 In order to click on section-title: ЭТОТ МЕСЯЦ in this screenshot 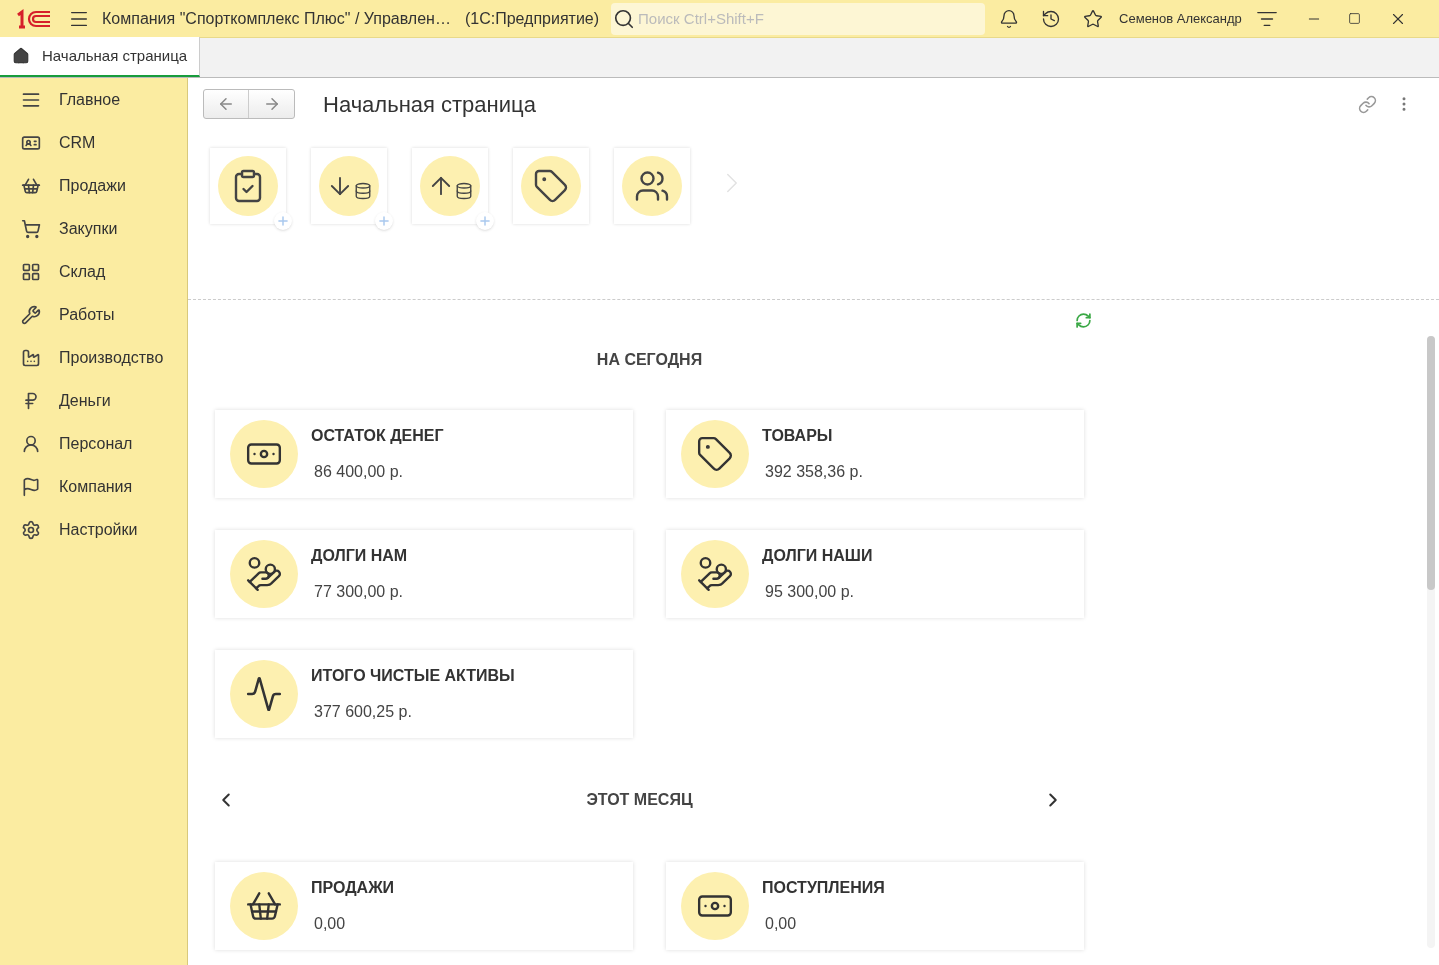, I will do `click(639, 800)`.